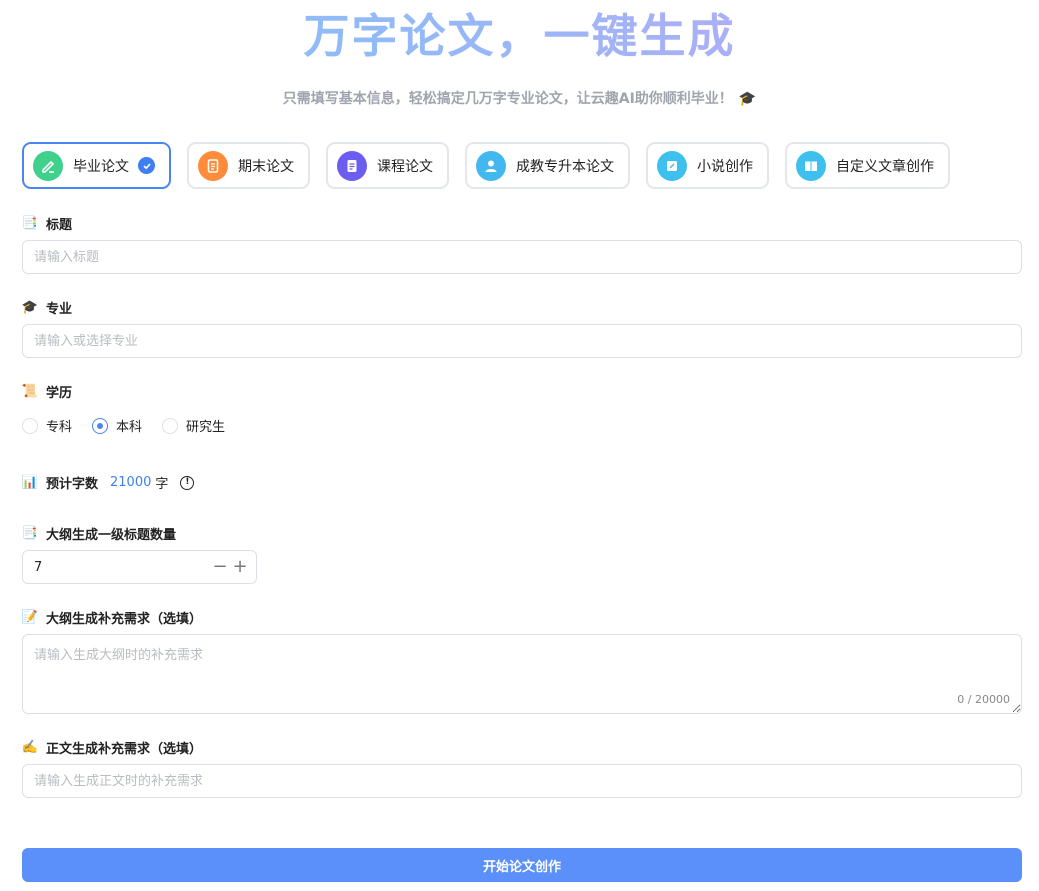  I want to click on type-label: 小说创作, so click(725, 166).